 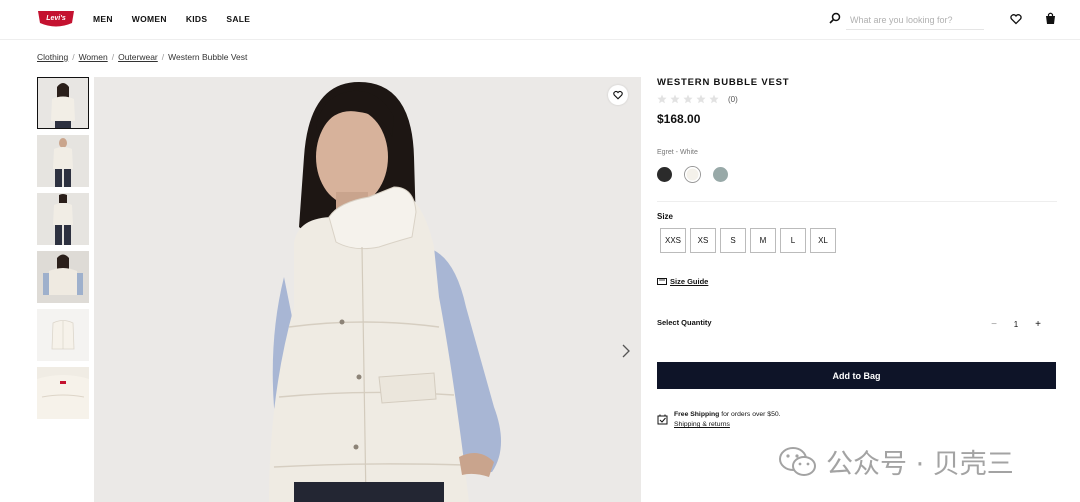 I want to click on shipping-returns-link: Shipping & returns, so click(x=727, y=425).